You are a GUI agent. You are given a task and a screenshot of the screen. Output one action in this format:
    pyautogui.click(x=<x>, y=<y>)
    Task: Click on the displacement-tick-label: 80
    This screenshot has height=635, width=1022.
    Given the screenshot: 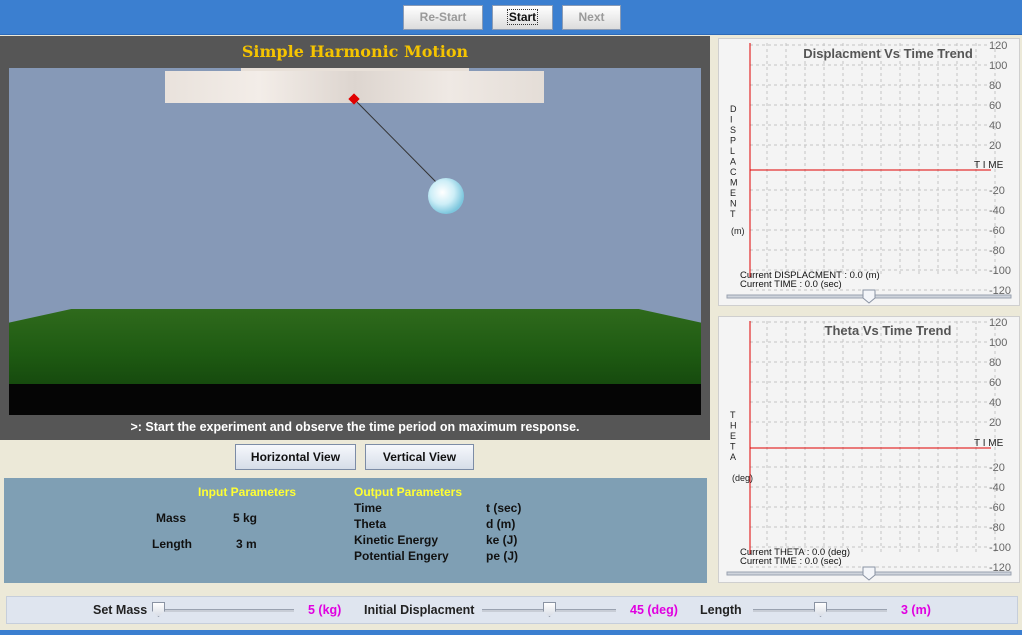 What is the action you would take?
    pyautogui.click(x=995, y=86)
    